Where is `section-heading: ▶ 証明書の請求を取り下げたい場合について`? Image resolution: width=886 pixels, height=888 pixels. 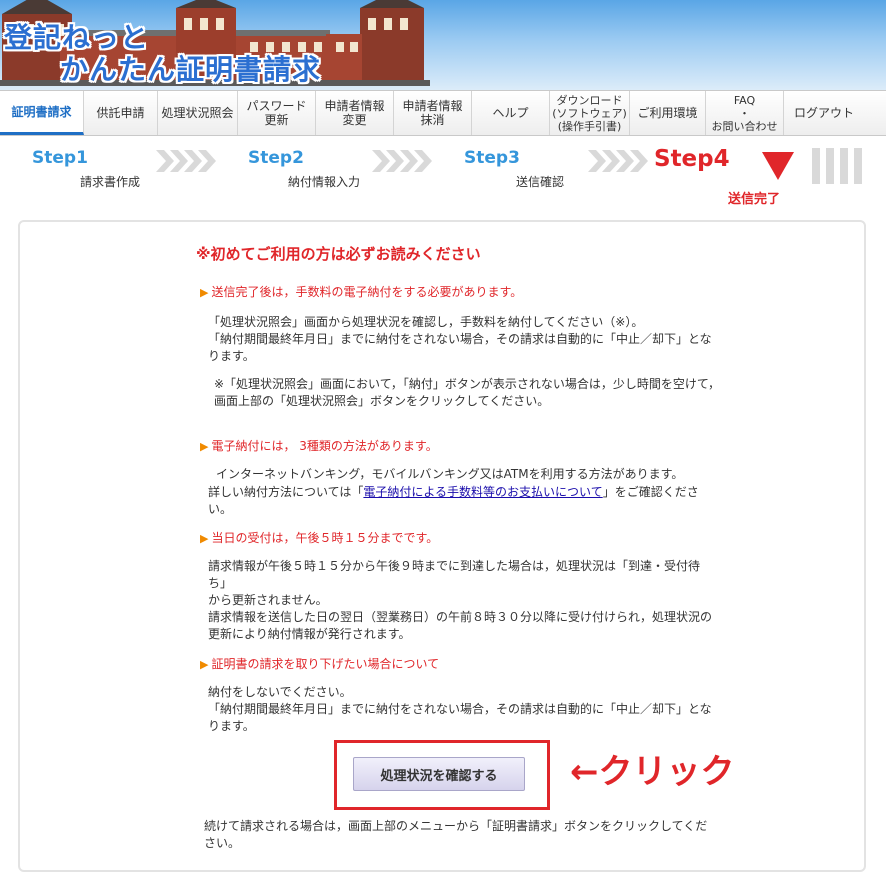 section-heading: ▶ 証明書の請求を取り下げたい場合について is located at coordinates (320, 664).